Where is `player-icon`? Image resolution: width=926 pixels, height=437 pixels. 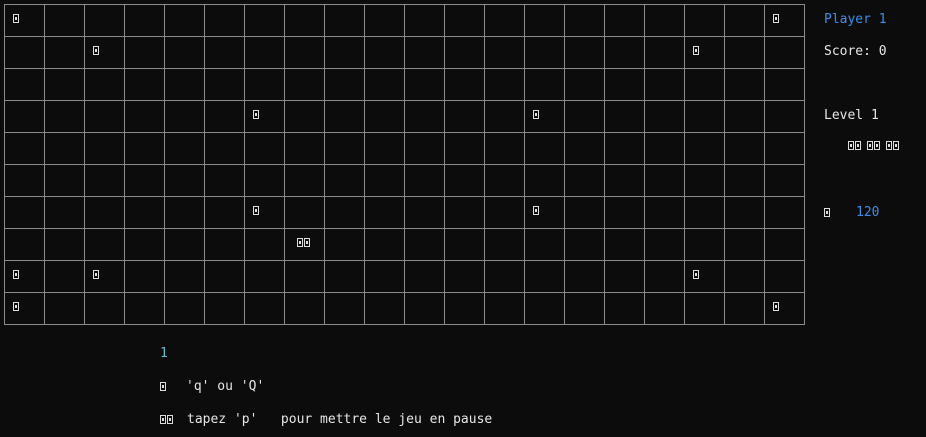
player-icon is located at coordinates (303, 242).